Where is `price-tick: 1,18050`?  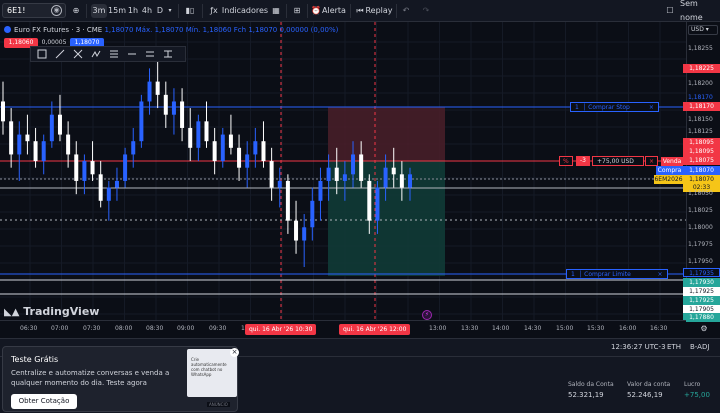 price-tick: 1,18050 is located at coordinates (700, 193).